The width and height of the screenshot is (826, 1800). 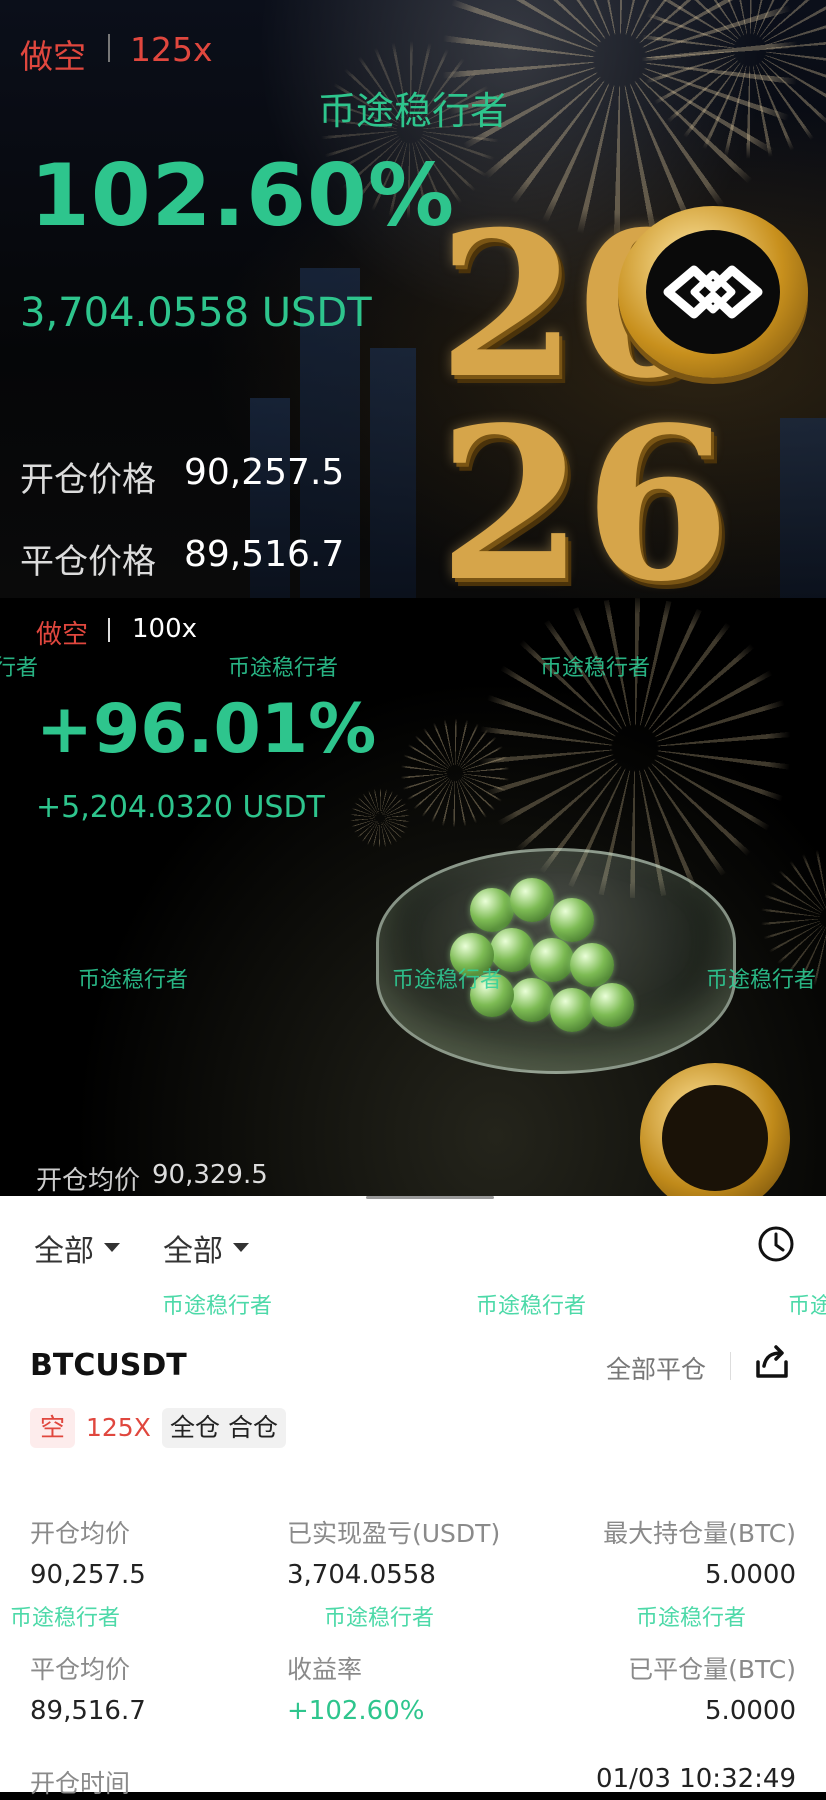 I want to click on close-price-value: 89,516.7, so click(x=264, y=554).